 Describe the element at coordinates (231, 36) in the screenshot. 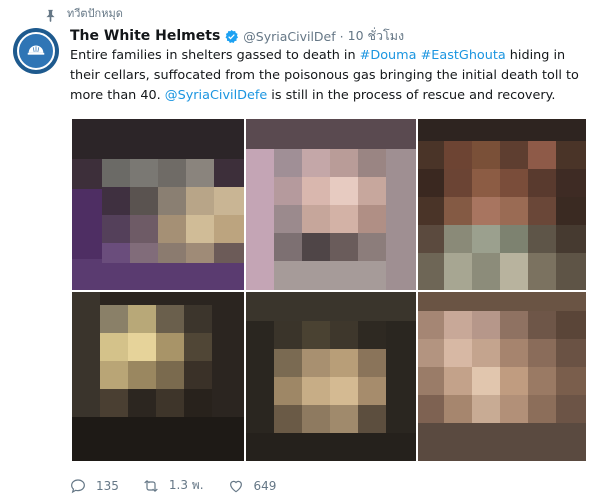

I see `verified-badge-icon` at that location.